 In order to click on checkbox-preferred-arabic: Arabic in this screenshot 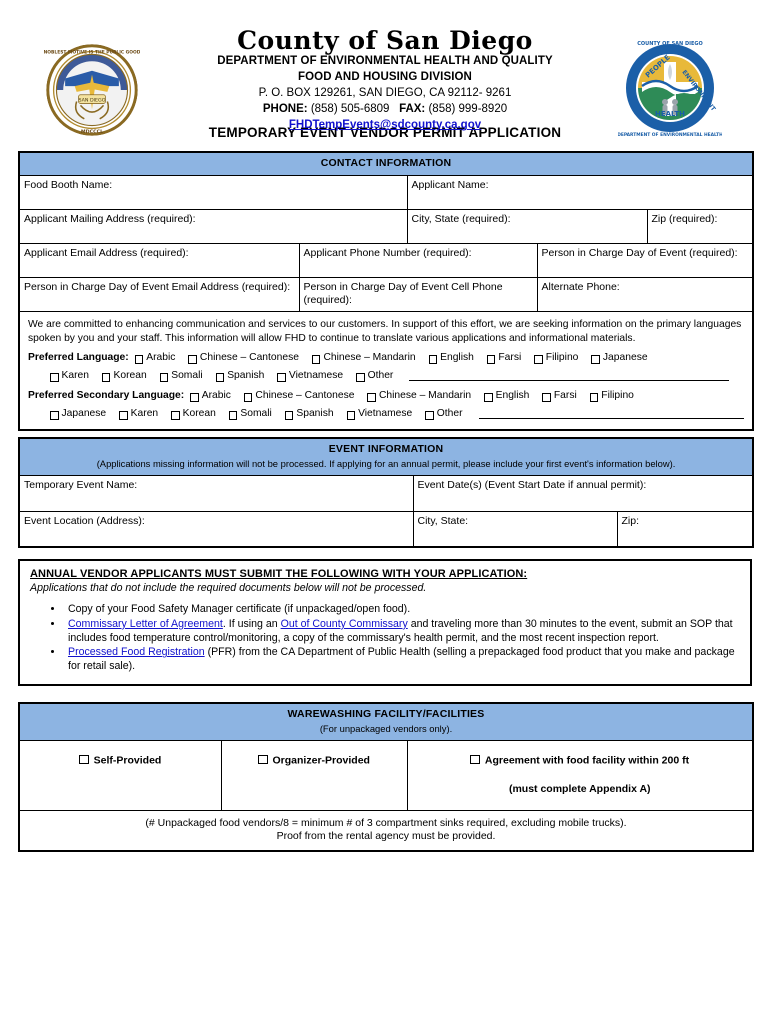, I will do `click(154, 358)`.